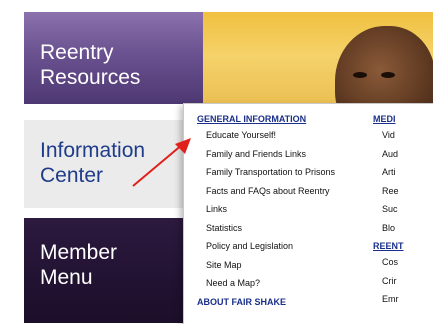  What do you see at coordinates (388, 120) in the screenshot?
I see `heading-media: MEDI` at bounding box center [388, 120].